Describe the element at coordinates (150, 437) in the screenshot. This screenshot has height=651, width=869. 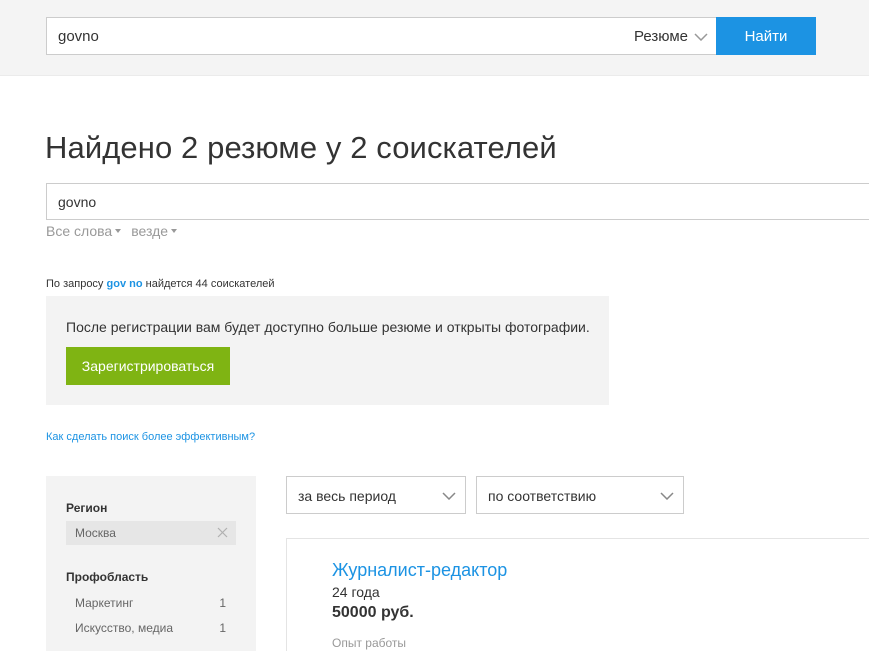
I see `search-help-link: Как сделать поиск более эффективным?` at that location.